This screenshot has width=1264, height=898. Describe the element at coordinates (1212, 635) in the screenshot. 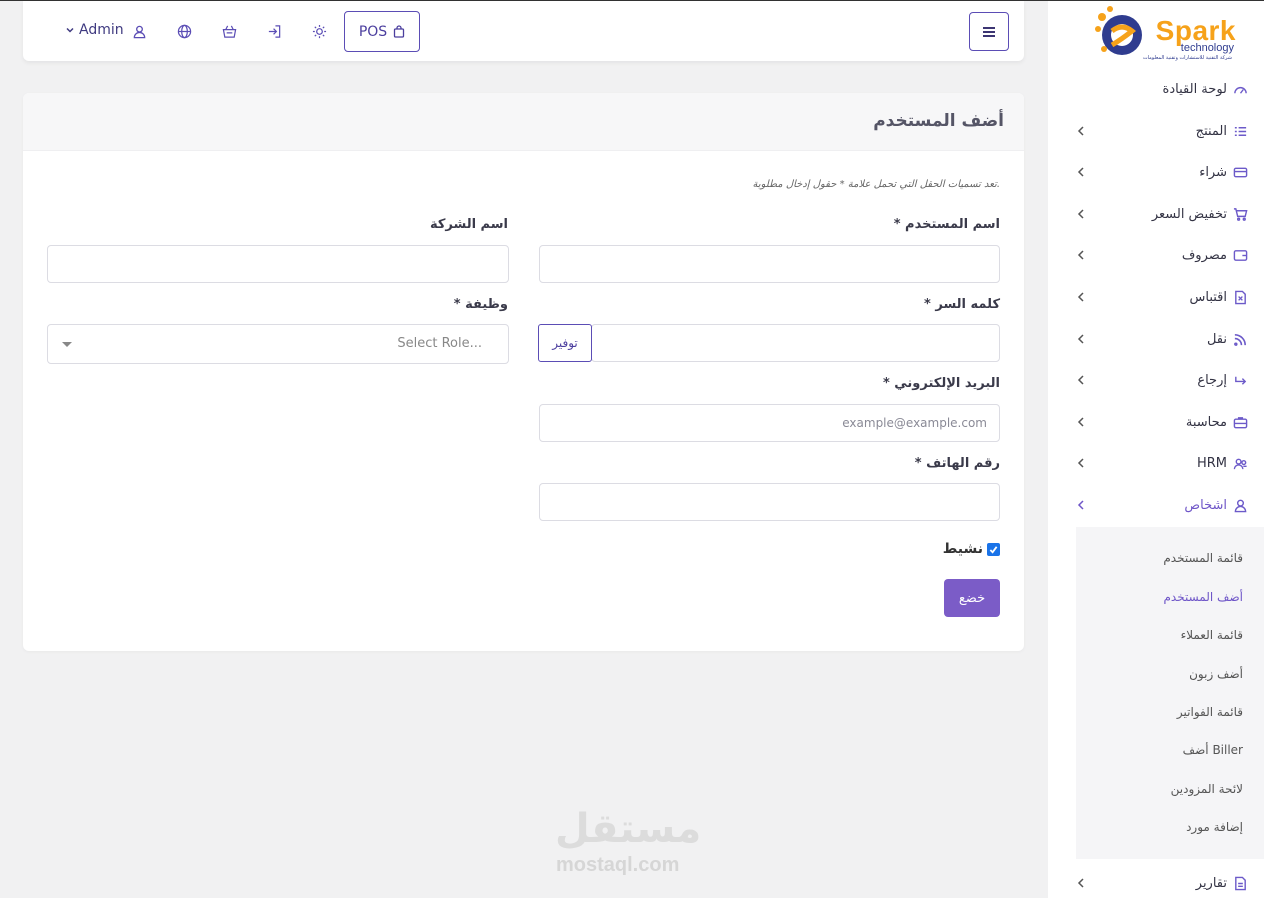

I see `submenu-item-customer-list: قائمة العملاء` at that location.